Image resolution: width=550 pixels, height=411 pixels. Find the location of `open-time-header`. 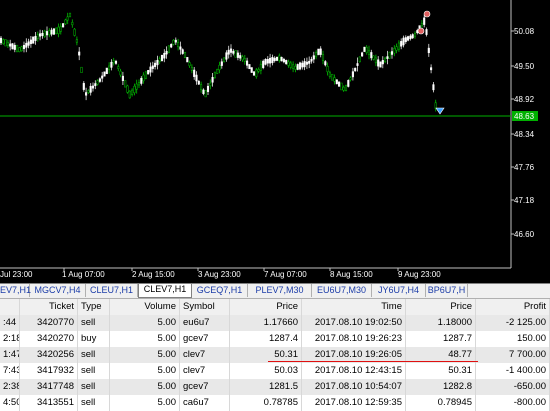

open-time-header is located at coordinates (10, 307).